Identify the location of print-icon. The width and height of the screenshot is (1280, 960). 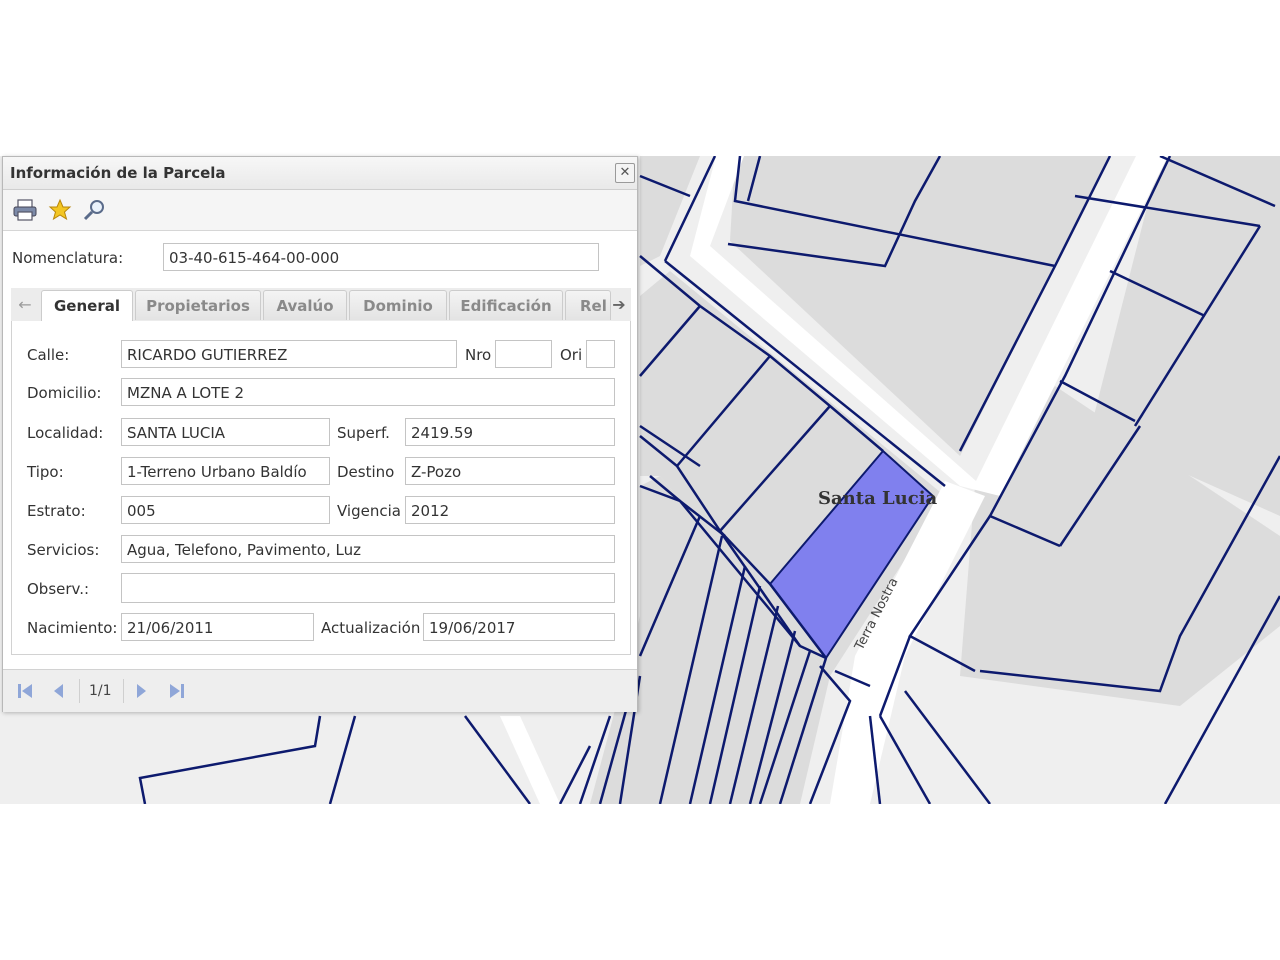
(25, 210).